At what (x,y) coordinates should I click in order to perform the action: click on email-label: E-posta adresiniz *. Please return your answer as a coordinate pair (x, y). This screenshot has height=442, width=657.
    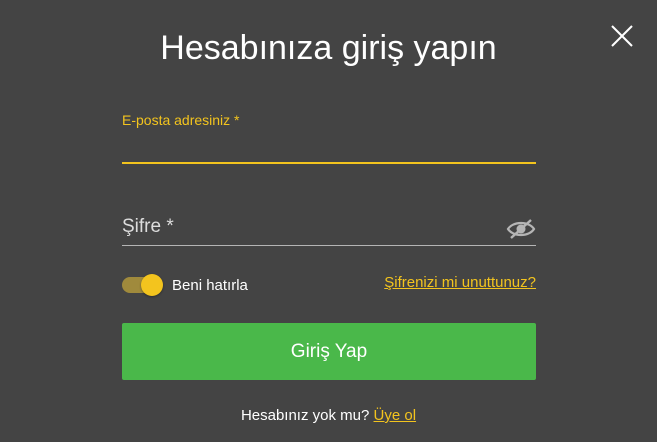
    Looking at the image, I should click on (181, 120).